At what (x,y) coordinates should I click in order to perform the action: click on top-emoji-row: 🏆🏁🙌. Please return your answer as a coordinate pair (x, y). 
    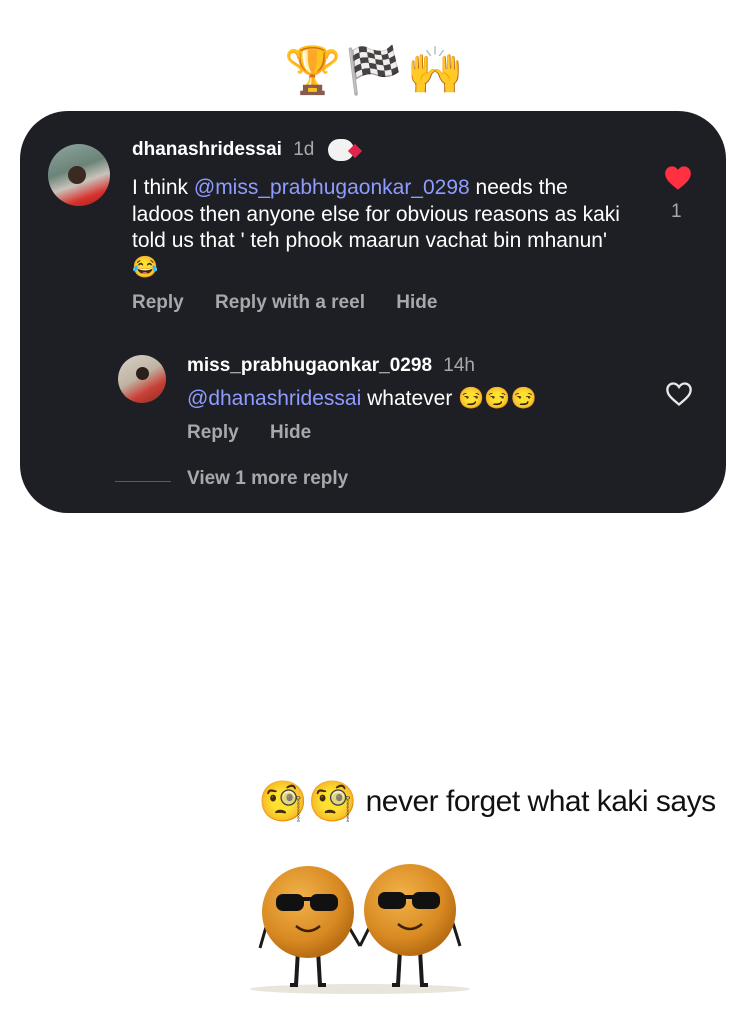
    Looking at the image, I should click on (376, 70).